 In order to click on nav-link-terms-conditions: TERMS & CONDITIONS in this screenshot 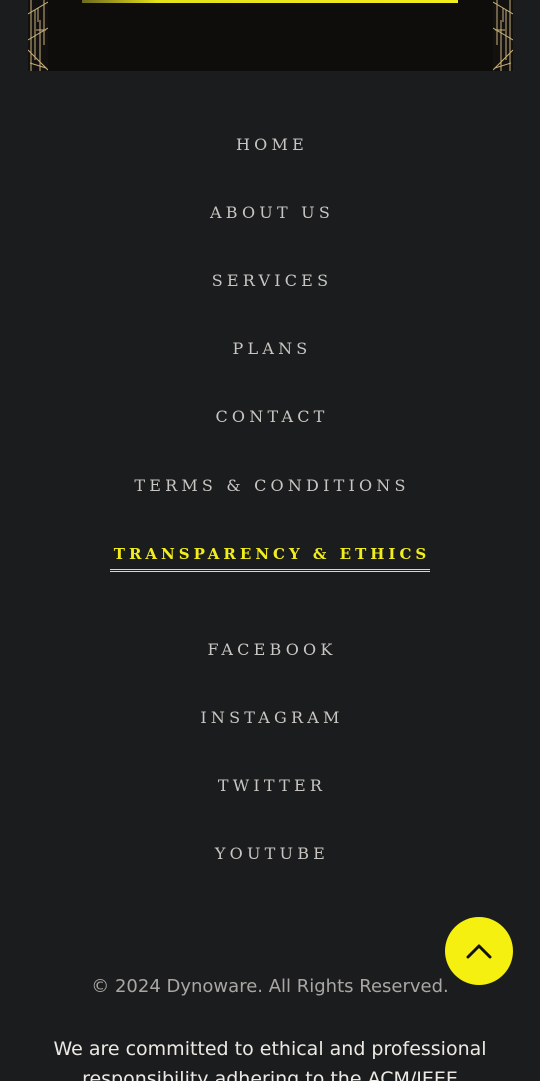, I will do `click(270, 486)`.